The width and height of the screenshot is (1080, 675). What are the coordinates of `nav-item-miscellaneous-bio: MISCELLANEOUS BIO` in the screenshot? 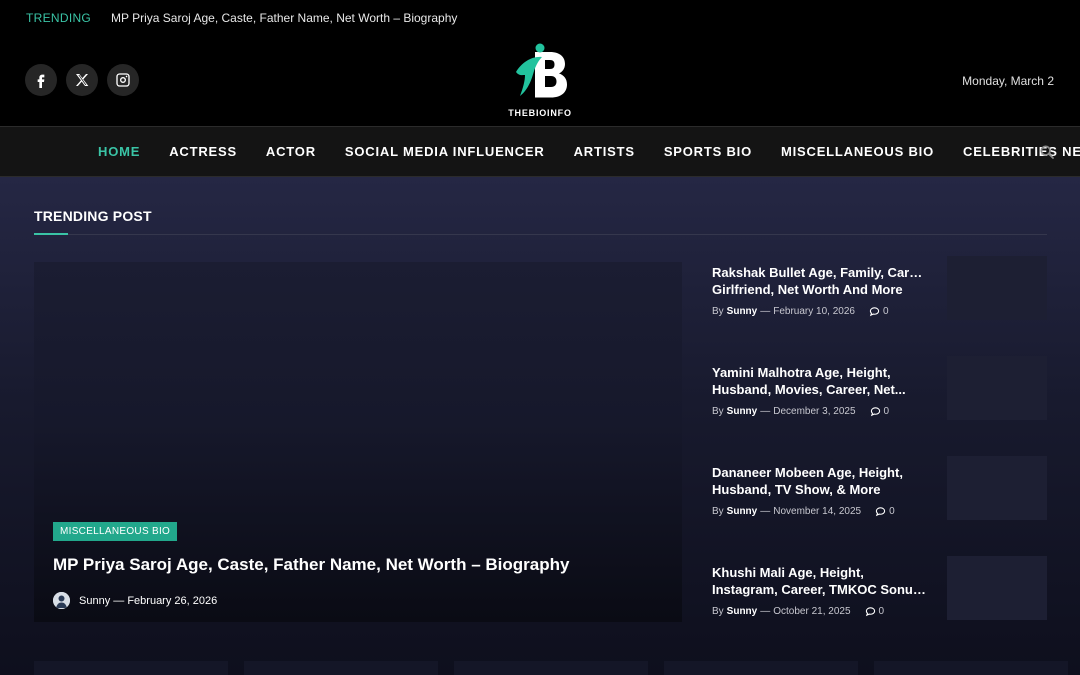 It's located at (857, 151).